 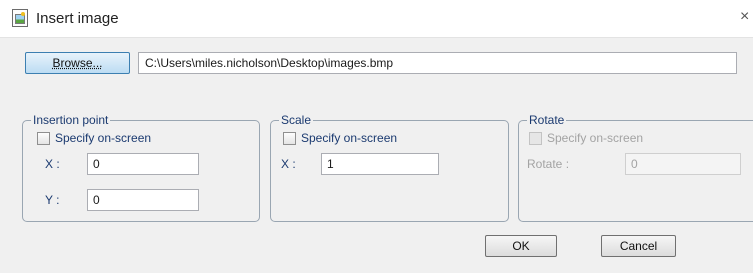 What do you see at coordinates (380, 164) in the screenshot?
I see `scale-x-input: 1` at bounding box center [380, 164].